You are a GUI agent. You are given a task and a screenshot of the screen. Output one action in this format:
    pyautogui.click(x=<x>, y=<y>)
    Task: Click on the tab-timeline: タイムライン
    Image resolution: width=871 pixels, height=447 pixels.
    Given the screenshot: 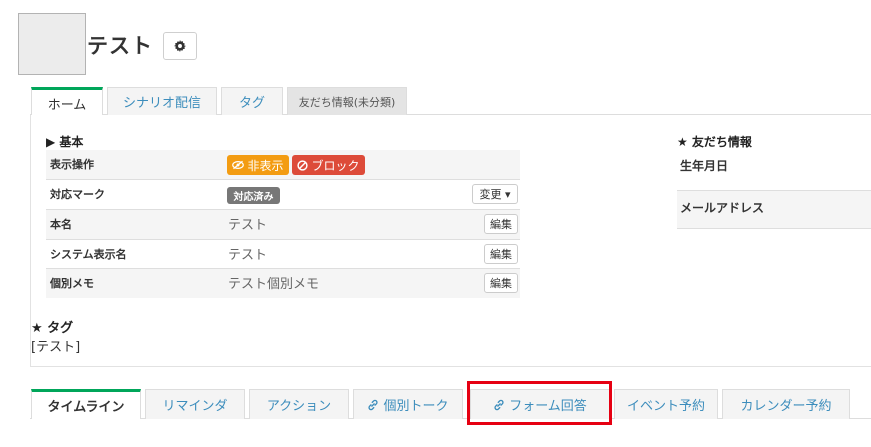 What is the action you would take?
    pyautogui.click(x=86, y=404)
    